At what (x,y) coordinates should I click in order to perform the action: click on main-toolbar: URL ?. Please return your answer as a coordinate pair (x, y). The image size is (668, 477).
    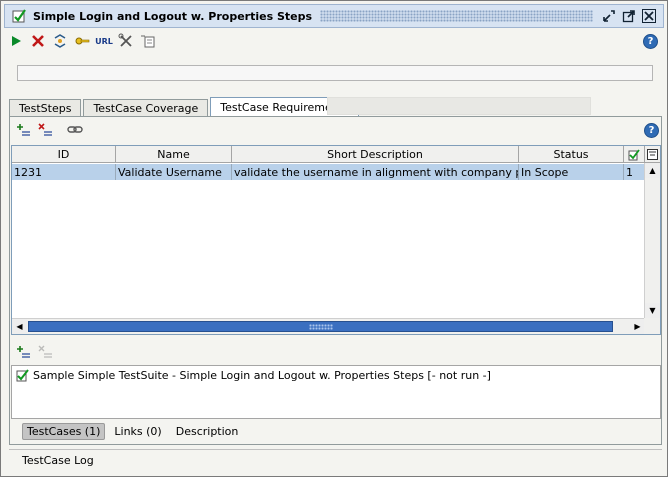
    Looking at the image, I should click on (334, 41).